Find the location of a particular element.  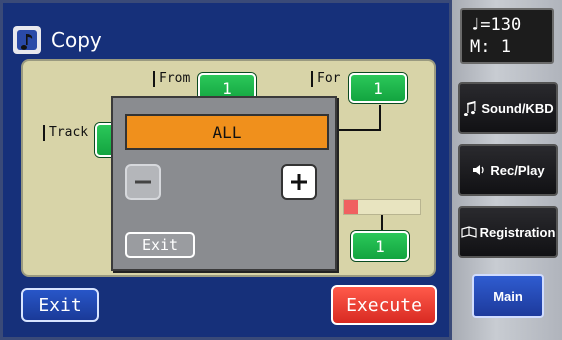

range-bar is located at coordinates (382, 207).